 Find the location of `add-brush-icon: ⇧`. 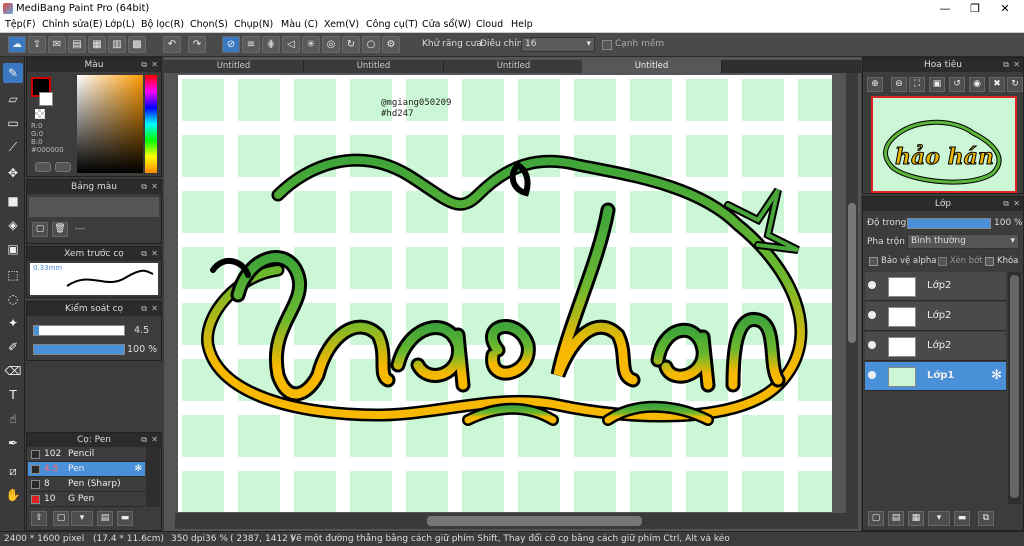

add-brush-icon: ⇧ is located at coordinates (39, 518).